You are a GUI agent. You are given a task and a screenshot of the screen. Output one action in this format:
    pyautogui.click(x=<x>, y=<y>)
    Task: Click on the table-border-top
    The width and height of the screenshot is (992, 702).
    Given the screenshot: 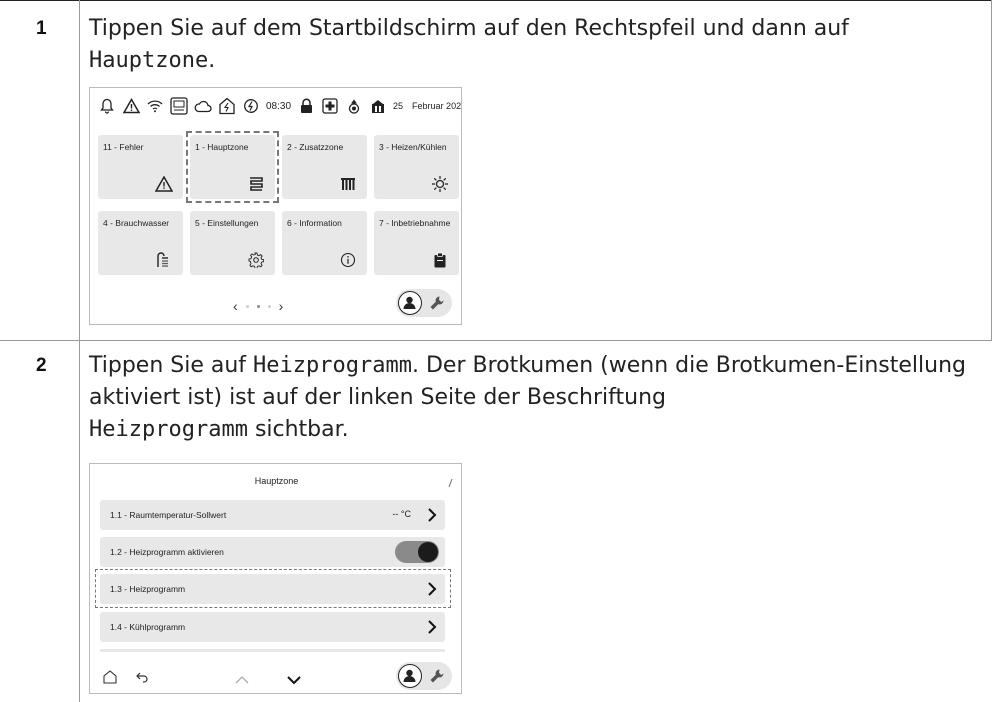 What is the action you would take?
    pyautogui.click(x=496, y=0)
    